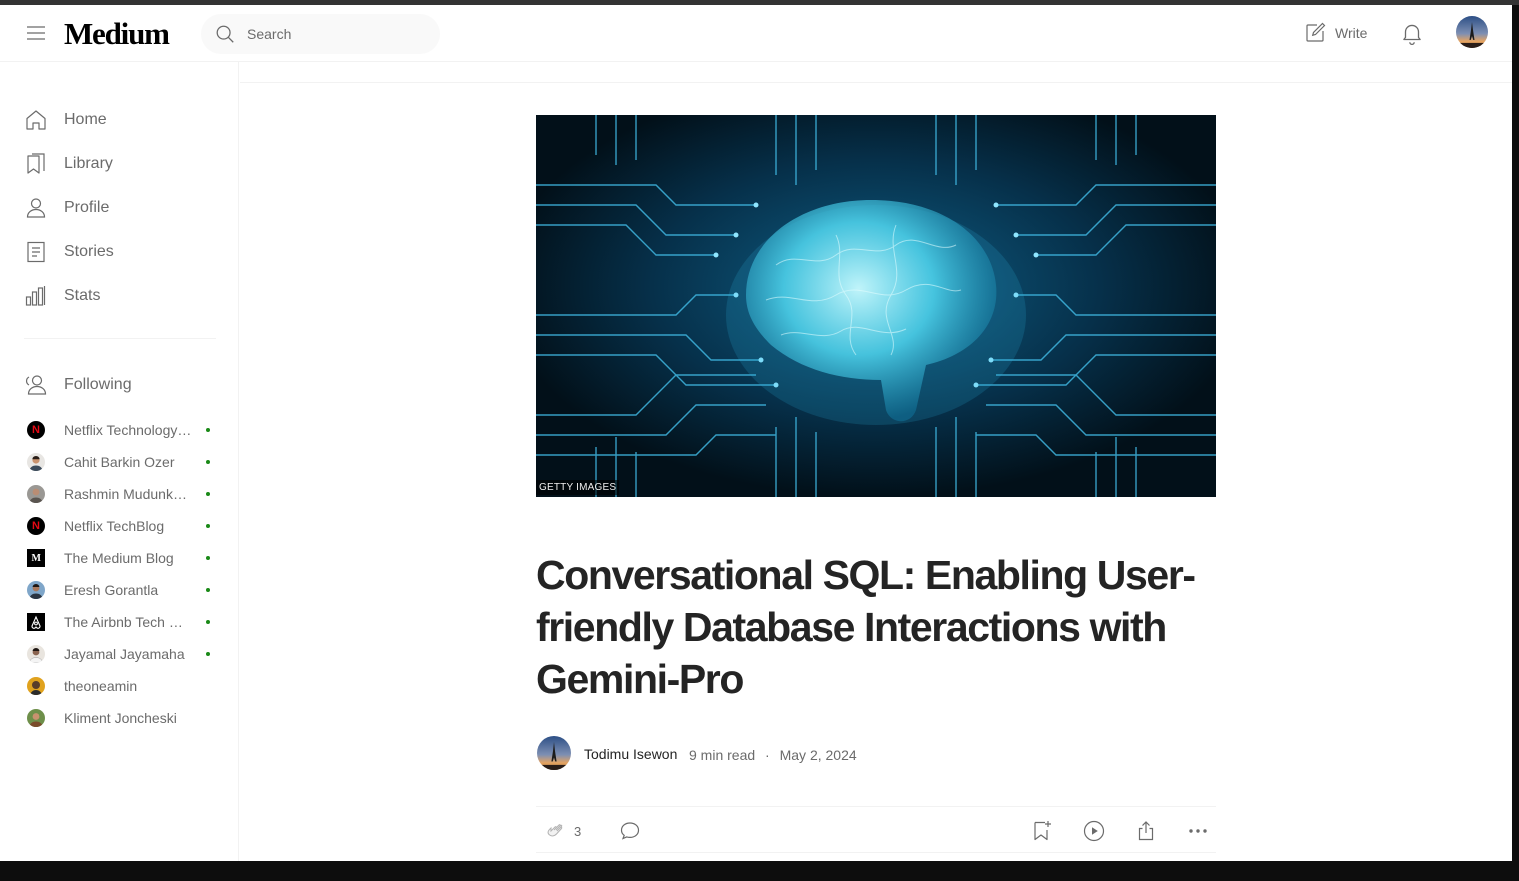 The height and width of the screenshot is (881, 1519). What do you see at coordinates (818, 755) in the screenshot?
I see `publish-date: May 2, 2024` at bounding box center [818, 755].